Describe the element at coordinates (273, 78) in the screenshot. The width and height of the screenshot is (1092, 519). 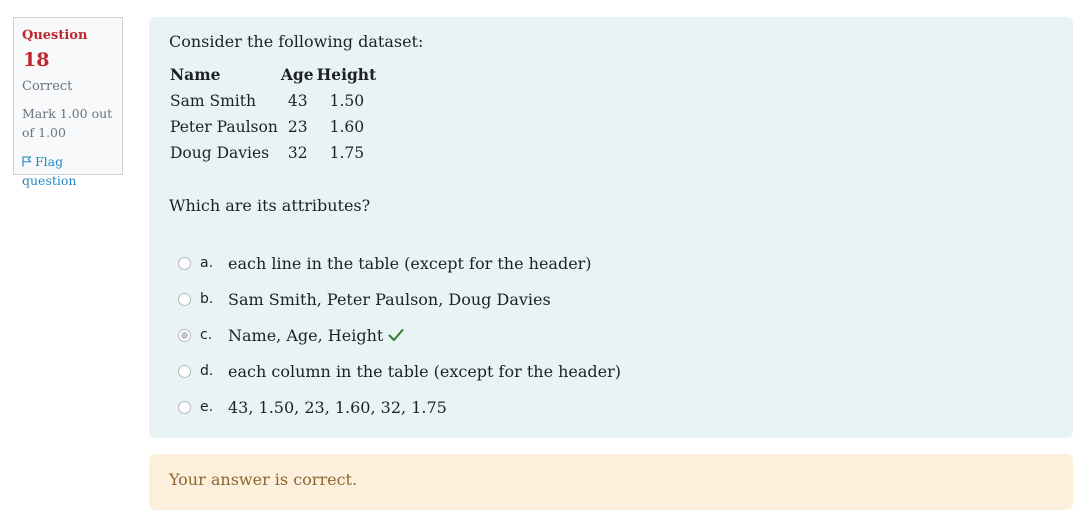
I see `table-header-row: Name Age Height` at that location.